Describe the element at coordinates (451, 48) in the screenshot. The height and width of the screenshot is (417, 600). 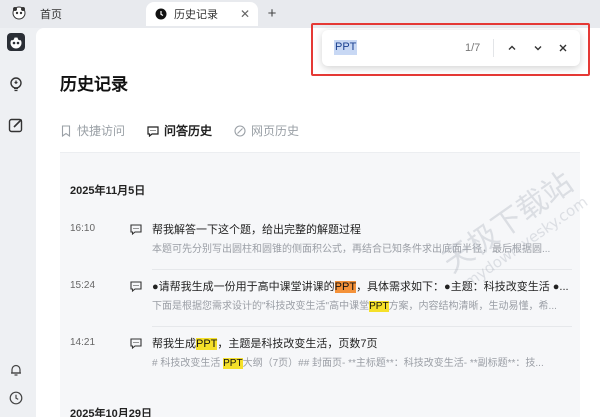
I see `find-bar: PPT 1/7` at that location.